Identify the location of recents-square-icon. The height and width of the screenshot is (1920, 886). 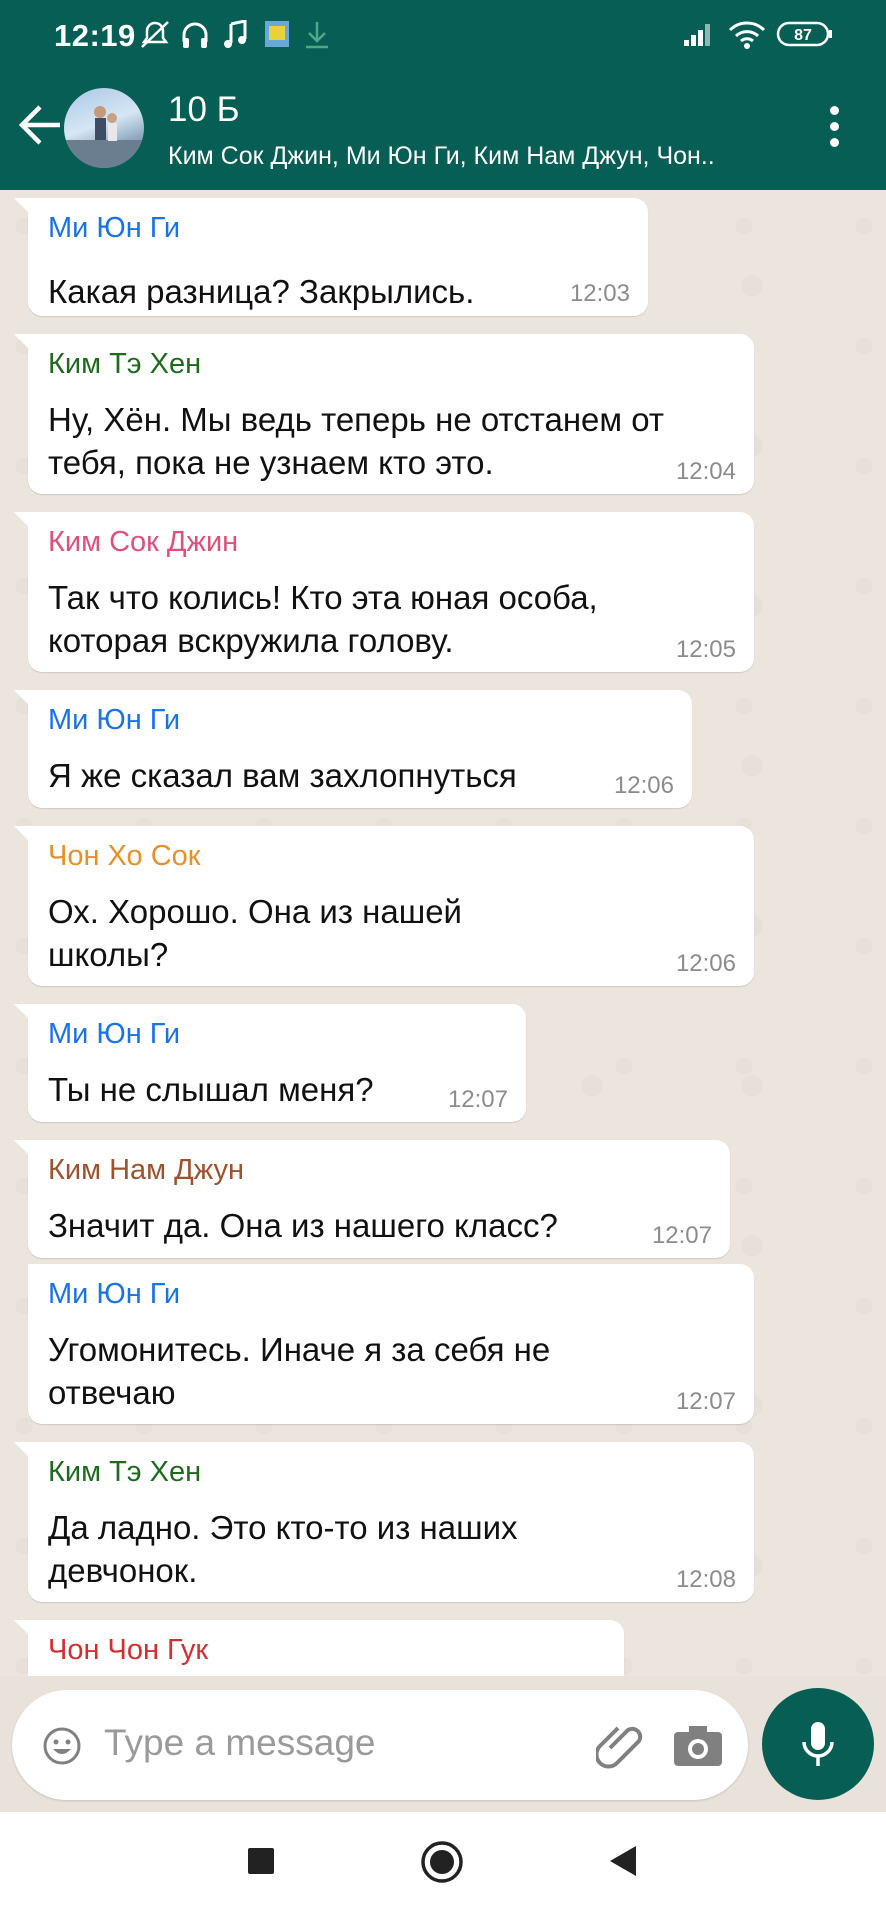
(261, 1861).